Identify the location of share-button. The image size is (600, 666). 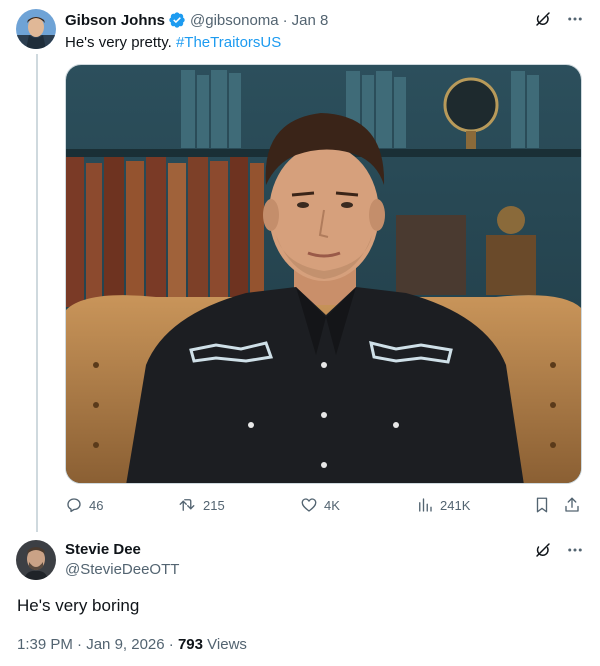
(572, 505).